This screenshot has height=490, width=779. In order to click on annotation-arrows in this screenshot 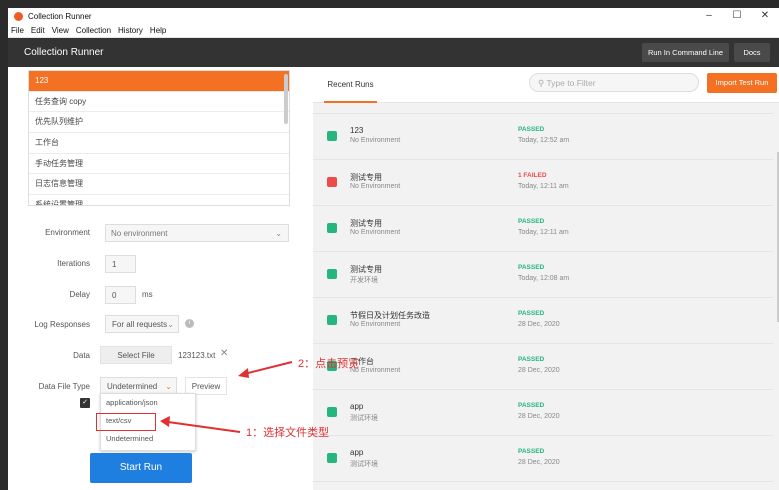, I will do `click(226, 397)`.